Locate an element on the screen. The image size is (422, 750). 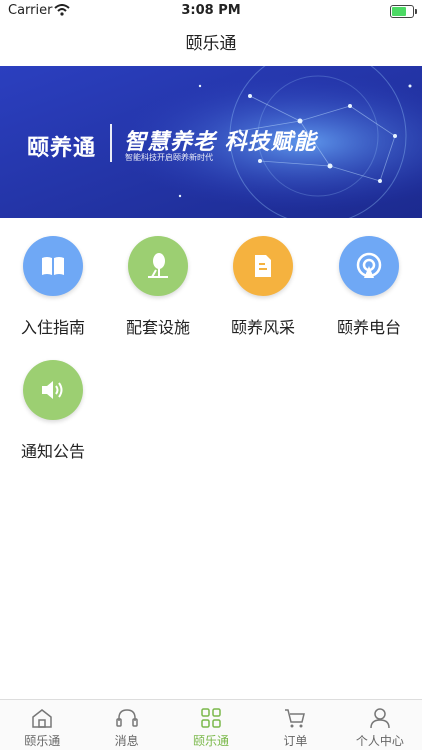
menu-item-facilities: 配套设施 is located at coordinates (158, 287).